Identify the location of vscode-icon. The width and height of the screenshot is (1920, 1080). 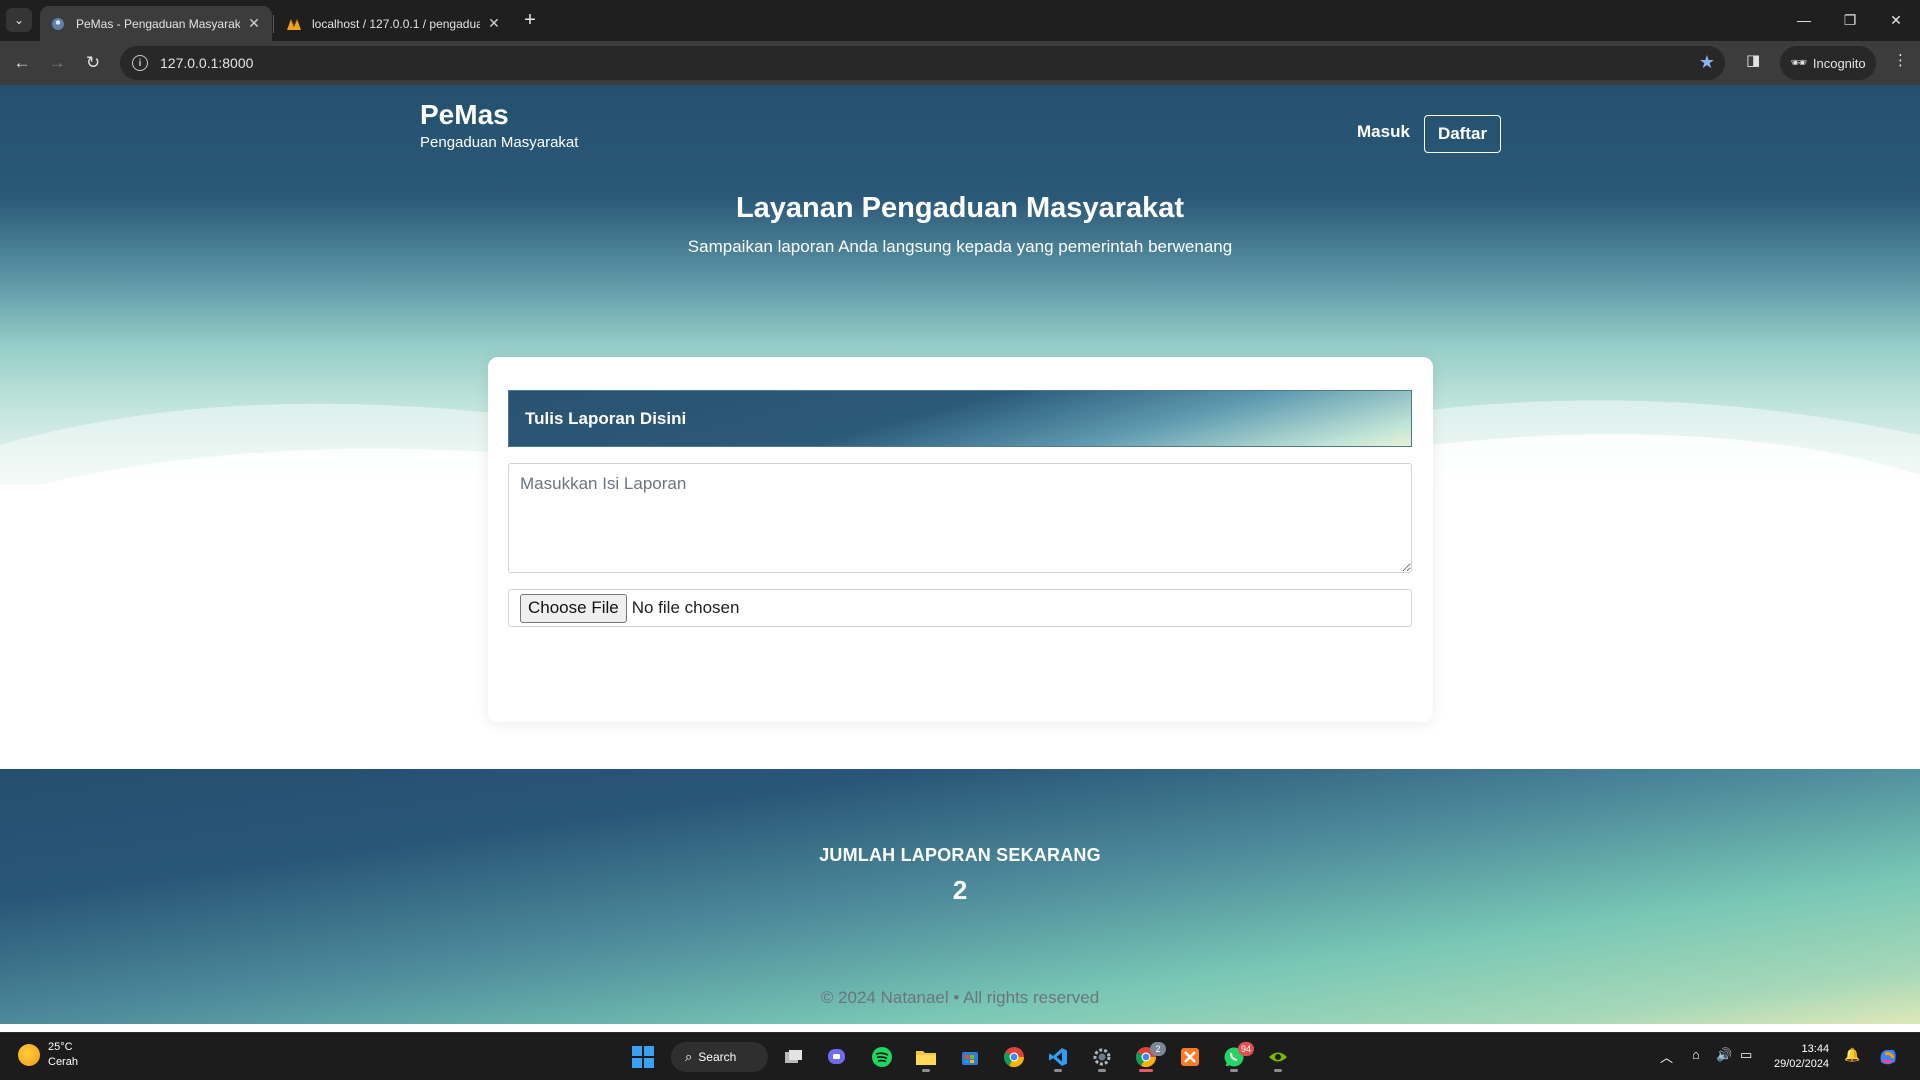
(1058, 1057).